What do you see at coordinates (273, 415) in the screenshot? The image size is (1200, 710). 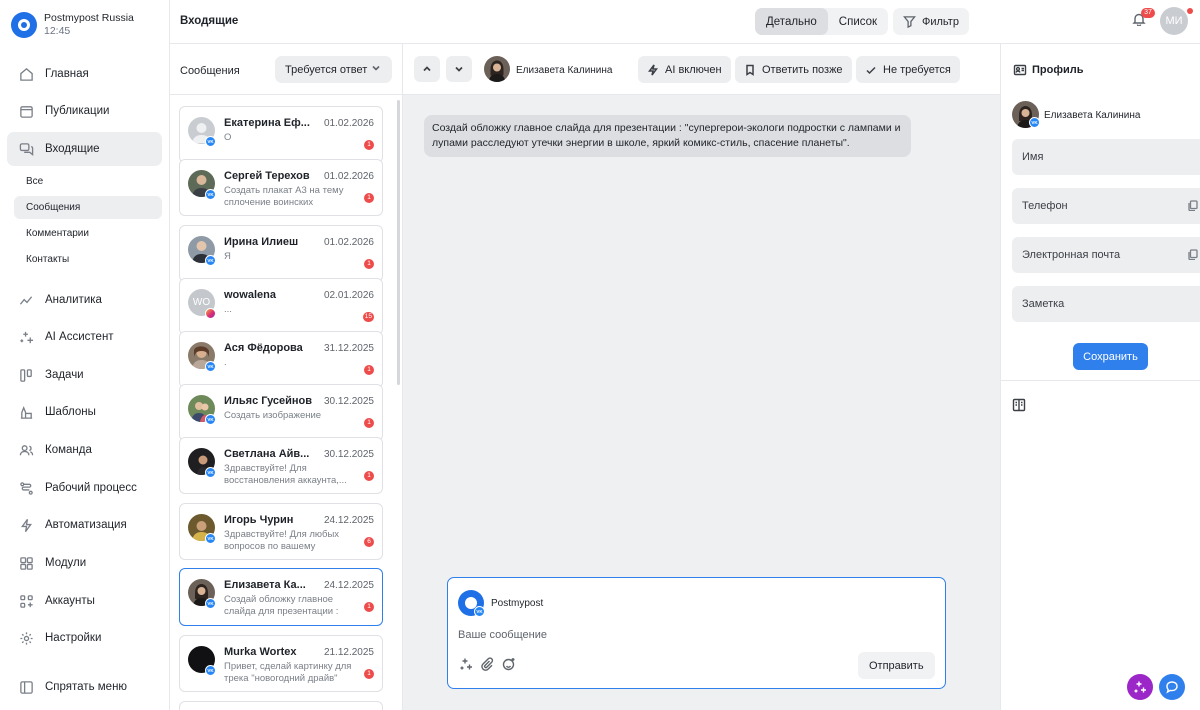 I see `conversation-preview: Создать изображение` at bounding box center [273, 415].